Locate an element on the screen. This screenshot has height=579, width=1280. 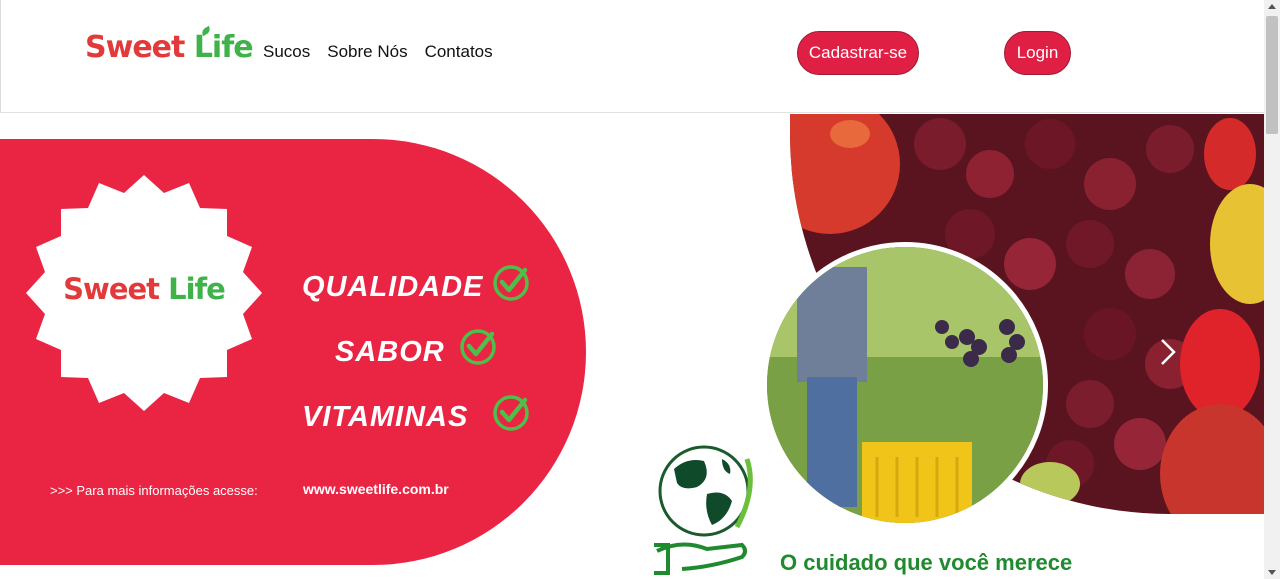
chevron-right-icon is located at coordinates (1168, 352).